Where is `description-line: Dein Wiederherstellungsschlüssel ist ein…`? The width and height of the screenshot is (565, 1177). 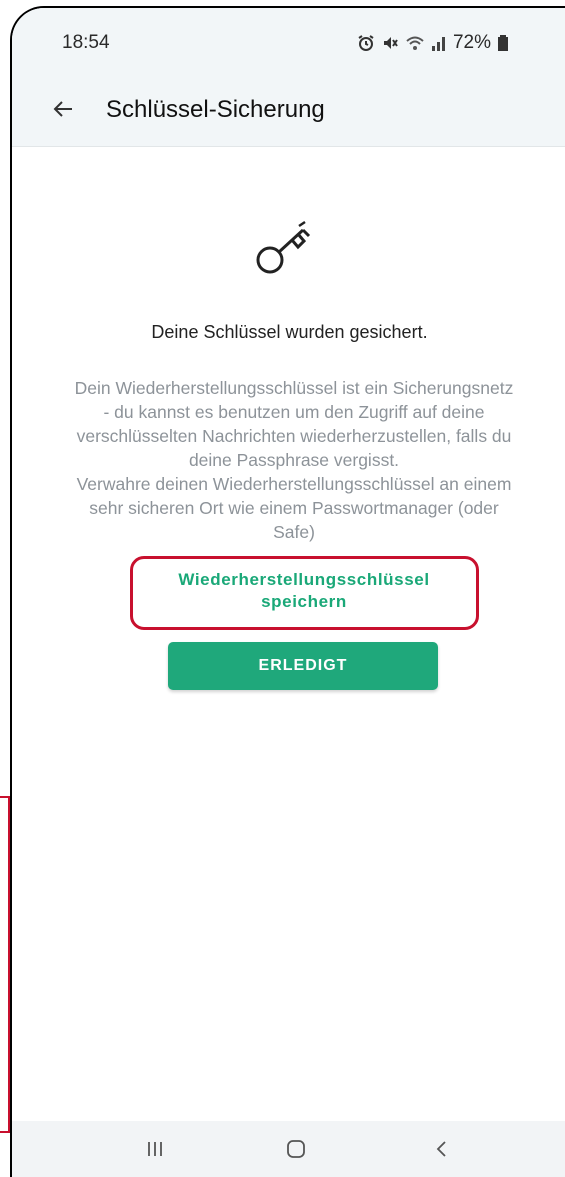
description-line: Dein Wiederherstellungsschlüssel ist ein… is located at coordinates (294, 388).